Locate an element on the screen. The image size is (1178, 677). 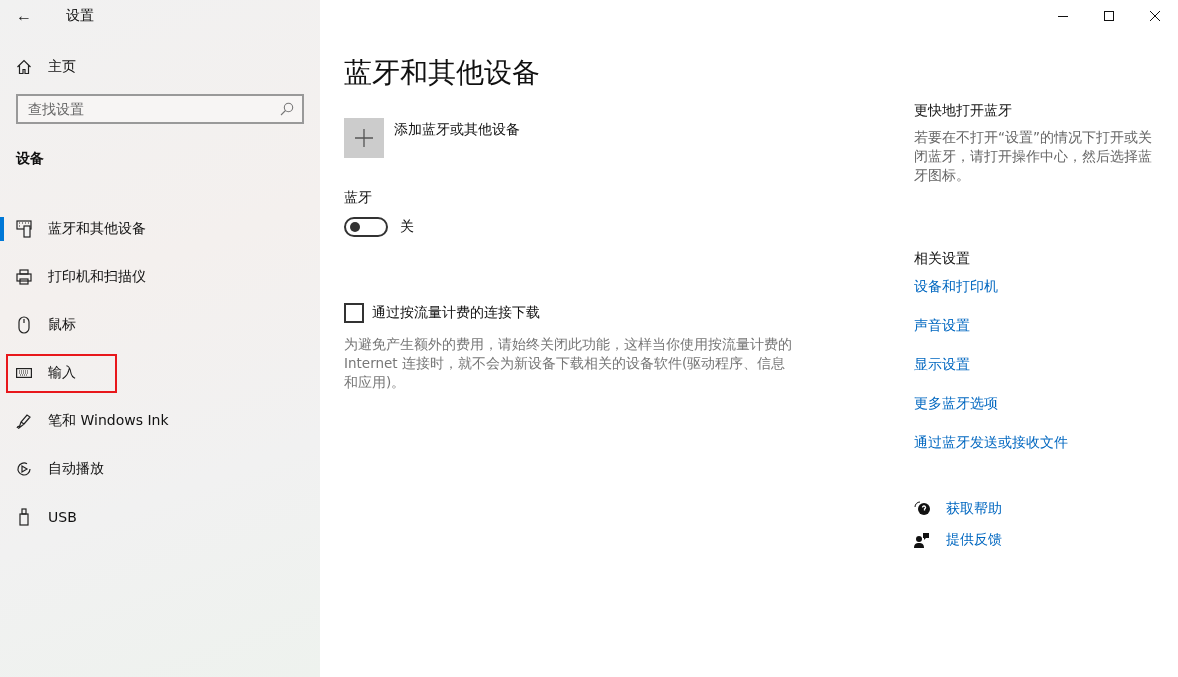
checkbox-label: 通过按流量计费的连接下载 is located at coordinates (456, 313).